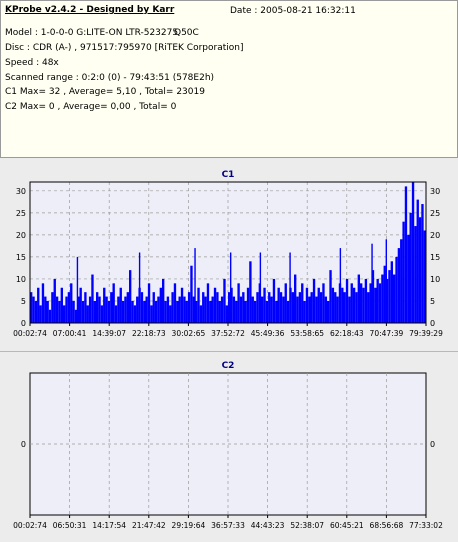 The image size is (458, 542). I want to click on chart-title: C1, so click(228, 175).